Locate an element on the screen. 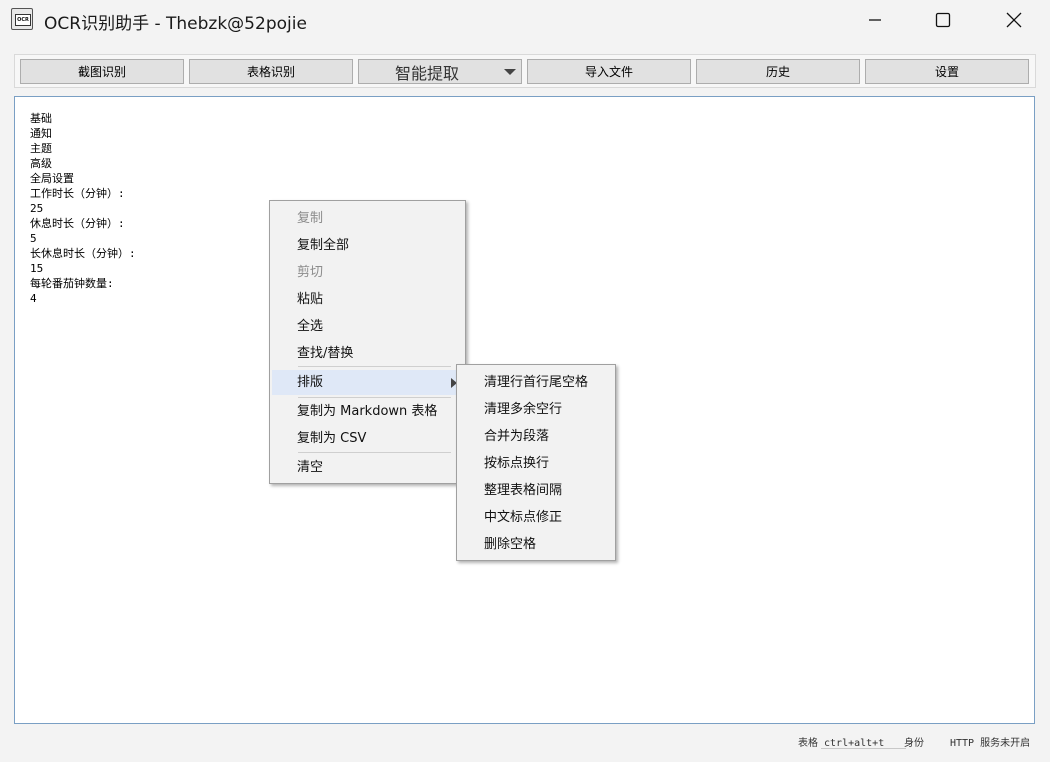  menu-item-select-all: 全选 is located at coordinates (367, 326).